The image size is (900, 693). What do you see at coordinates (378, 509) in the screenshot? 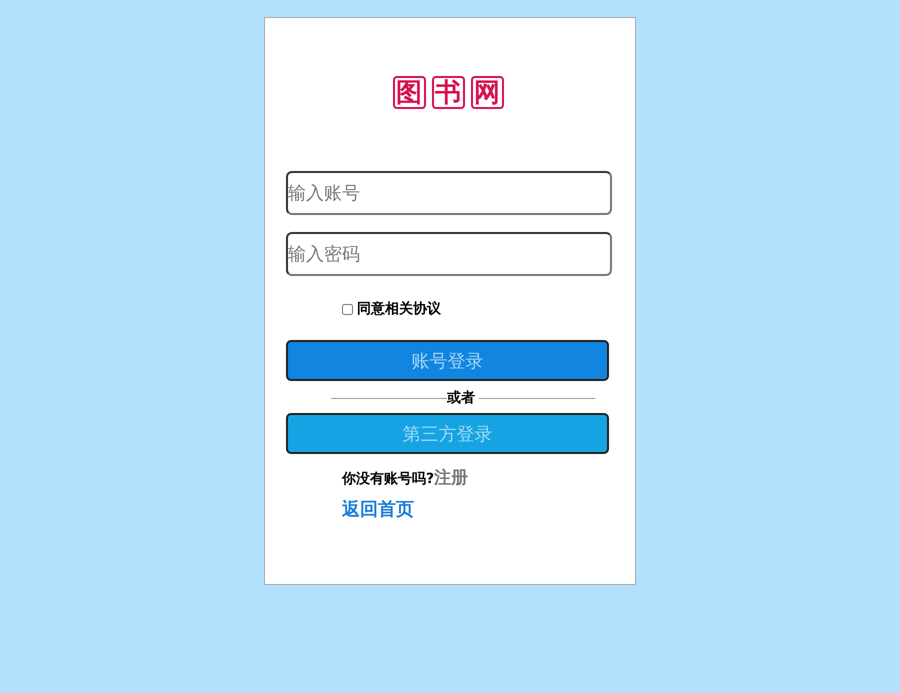
I see `home-link: 返回首页` at bounding box center [378, 509].